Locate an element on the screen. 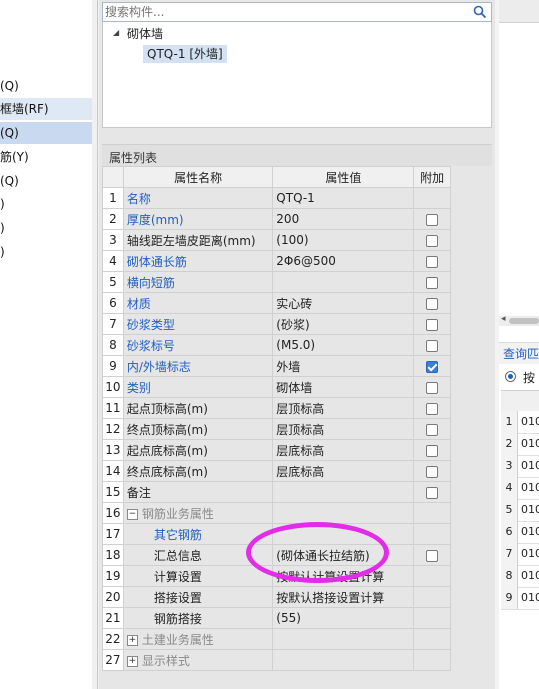 Image resolution: width=539 pixels, height=689 pixels. property-name-cell: 砂浆类型 is located at coordinates (198, 324).